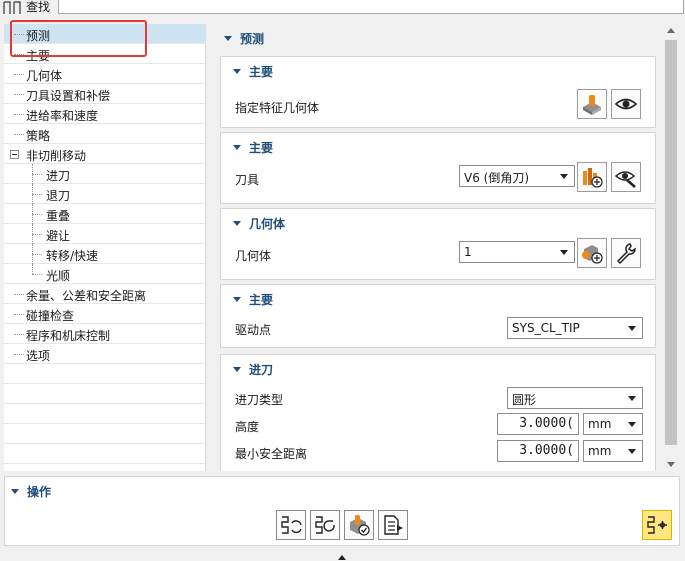  Describe the element at coordinates (438, 92) in the screenshot. I see `group-main-1: 主要 指定特征几何体` at that location.